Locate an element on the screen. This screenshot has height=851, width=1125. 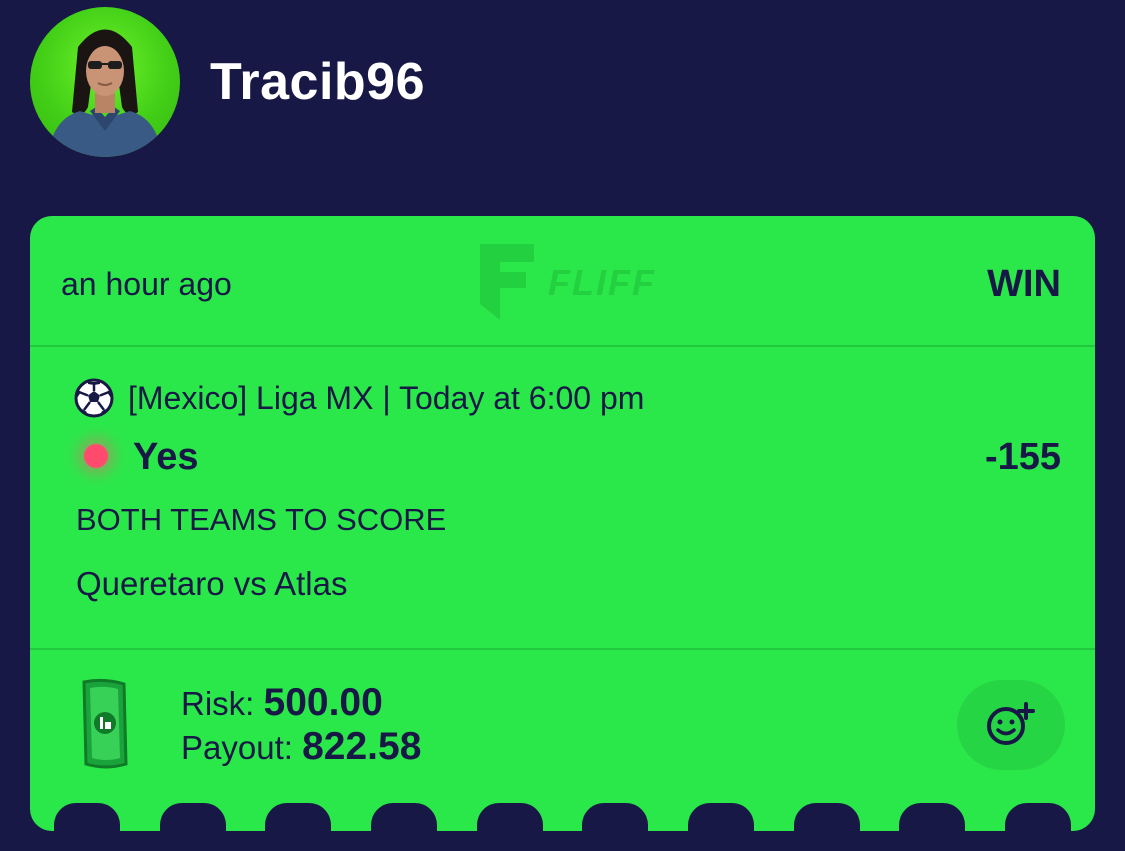
event-info: [Mexico] Liga MX | Today at 6:00 pm is located at coordinates (359, 398).